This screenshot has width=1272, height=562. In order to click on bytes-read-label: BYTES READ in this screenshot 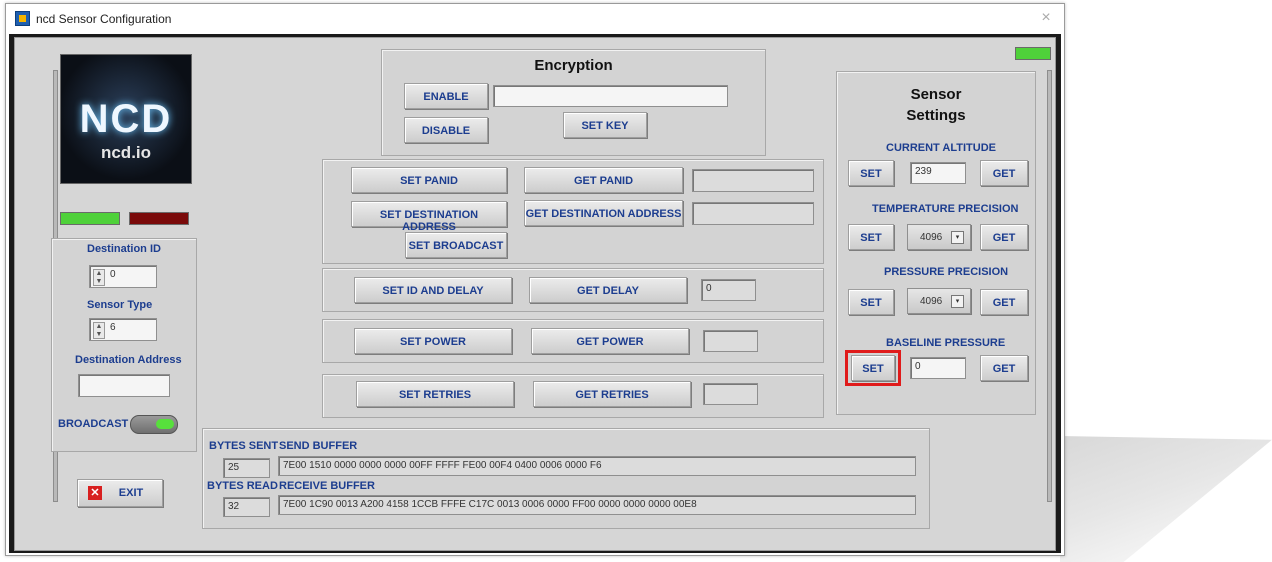, I will do `click(242, 486)`.